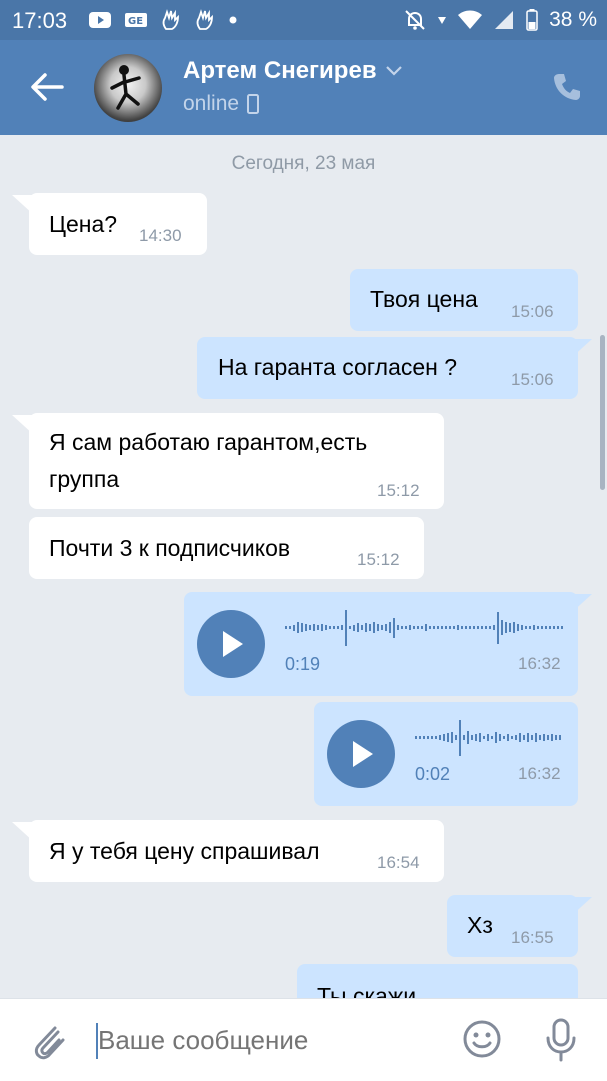 This screenshot has height=1081, width=607. Describe the element at coordinates (233, 20) in the screenshot. I see `dot-icon` at that location.